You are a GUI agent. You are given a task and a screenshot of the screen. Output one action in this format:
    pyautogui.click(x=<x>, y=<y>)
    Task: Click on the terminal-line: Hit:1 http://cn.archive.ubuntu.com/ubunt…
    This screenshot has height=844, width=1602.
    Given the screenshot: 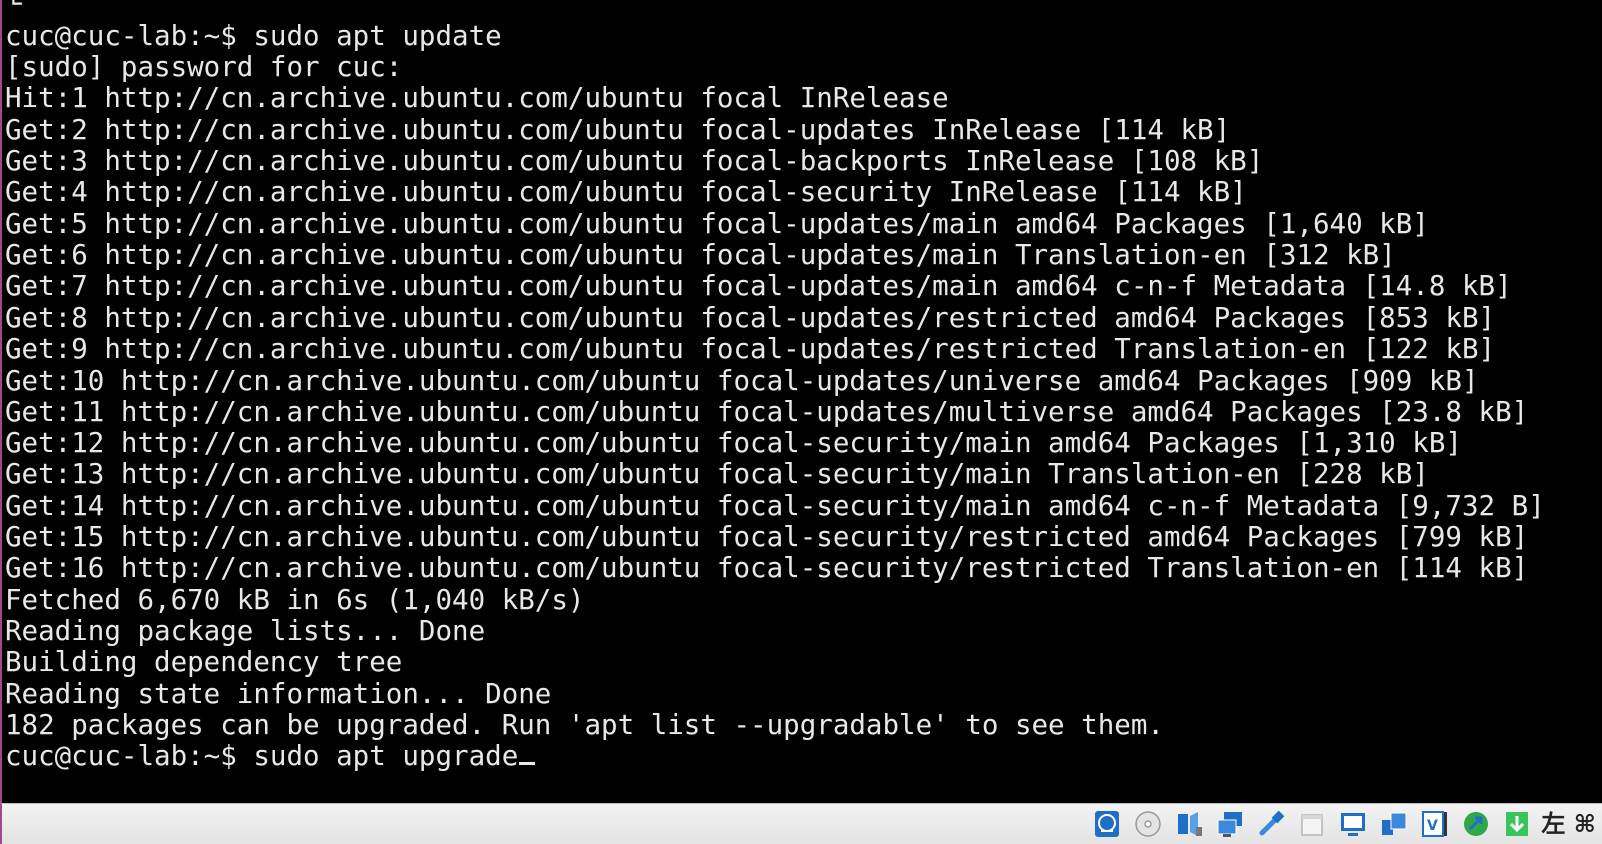 What is the action you would take?
    pyautogui.click(x=477, y=98)
    